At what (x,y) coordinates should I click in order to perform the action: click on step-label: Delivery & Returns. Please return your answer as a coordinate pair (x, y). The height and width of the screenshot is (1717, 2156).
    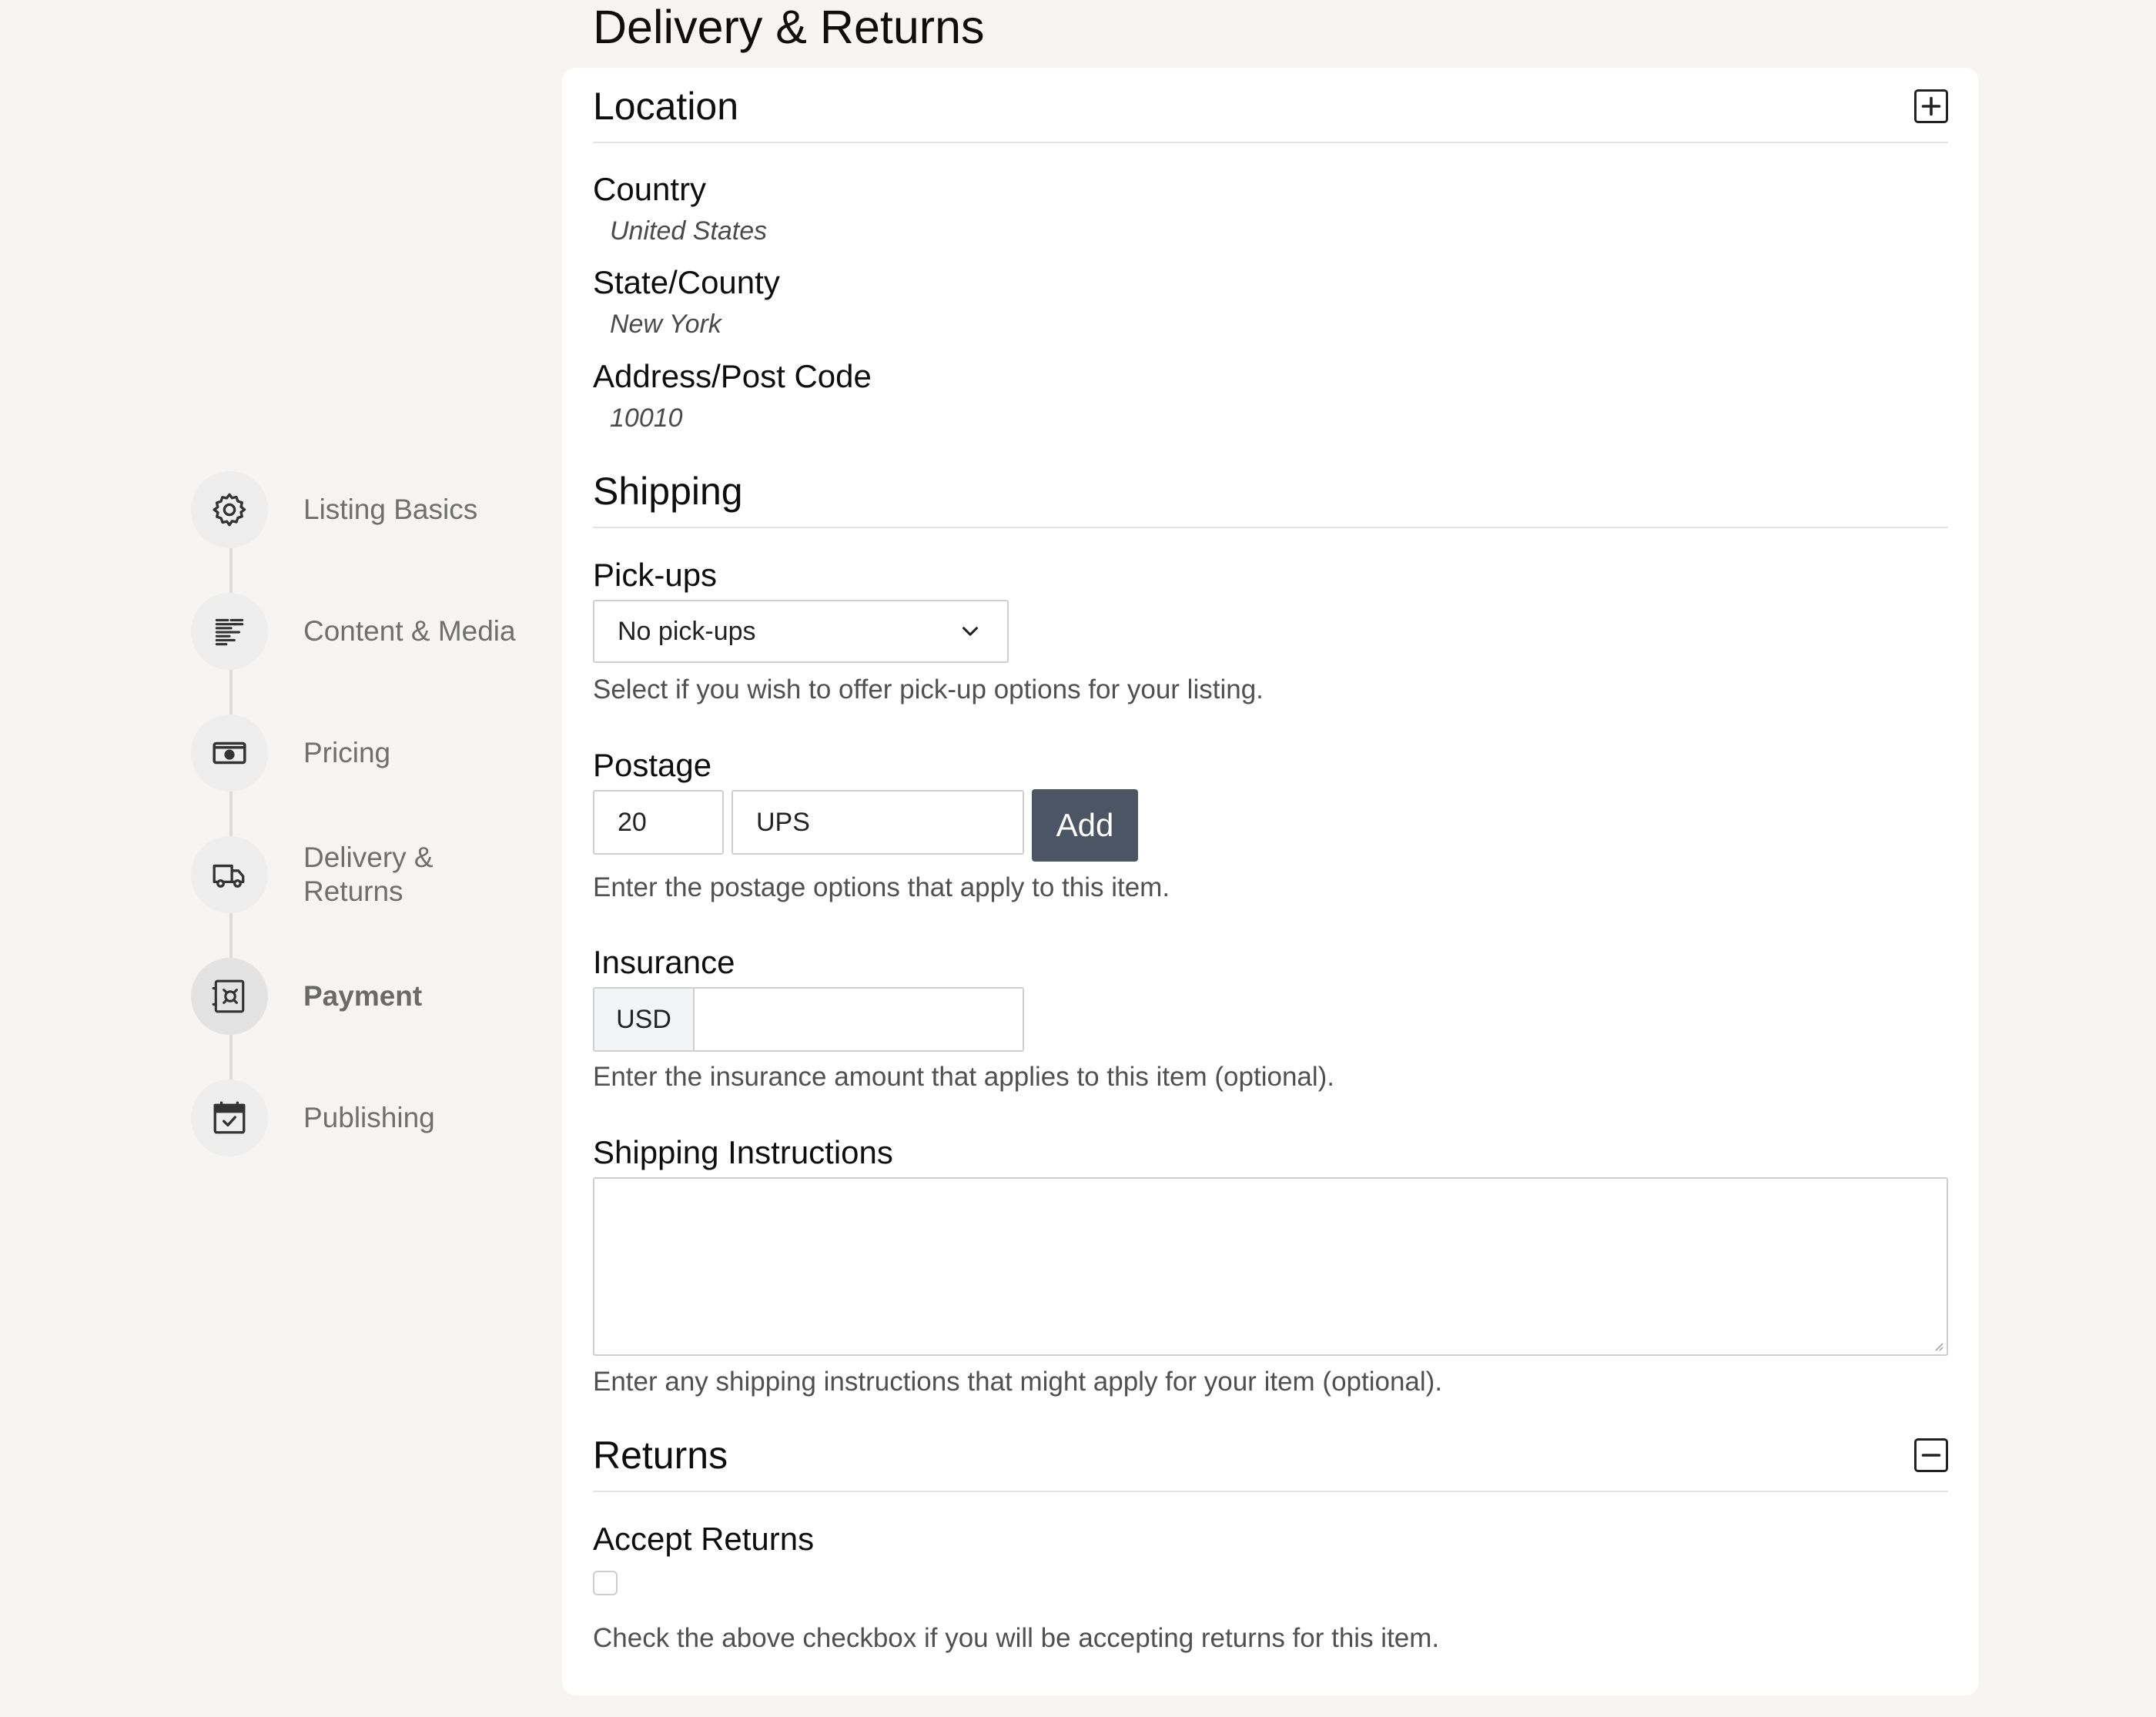
    Looking at the image, I should click on (368, 874).